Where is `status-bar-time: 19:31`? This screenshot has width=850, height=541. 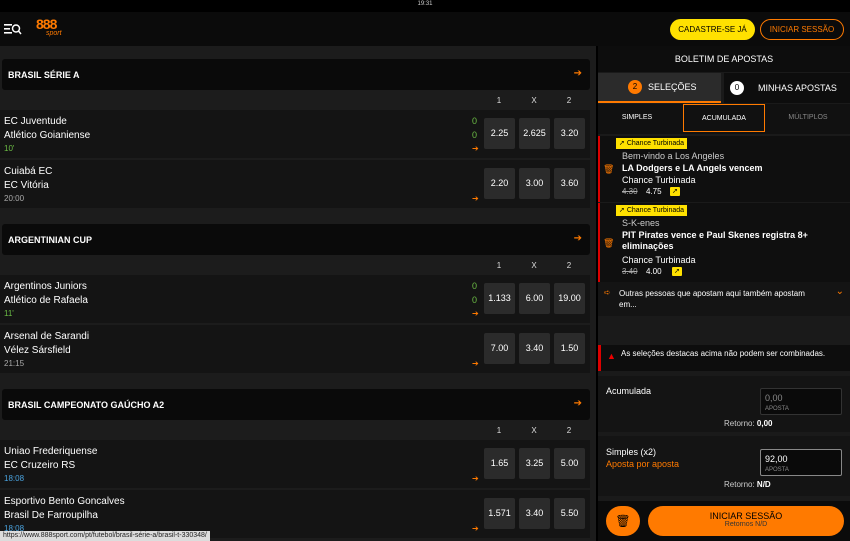 status-bar-time: 19:31 is located at coordinates (425, 4).